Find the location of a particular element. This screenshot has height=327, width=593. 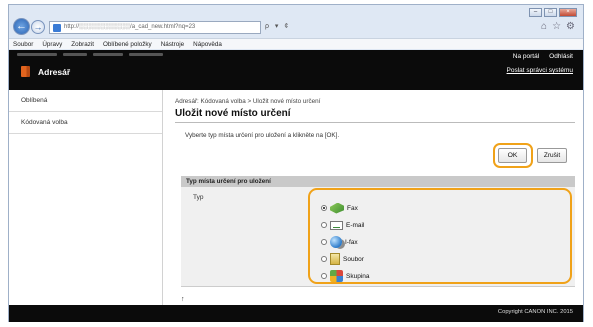

address-text: http://░░░░░░░░░░░░/a_cad_new.html?nq=23 is located at coordinates (130, 27).